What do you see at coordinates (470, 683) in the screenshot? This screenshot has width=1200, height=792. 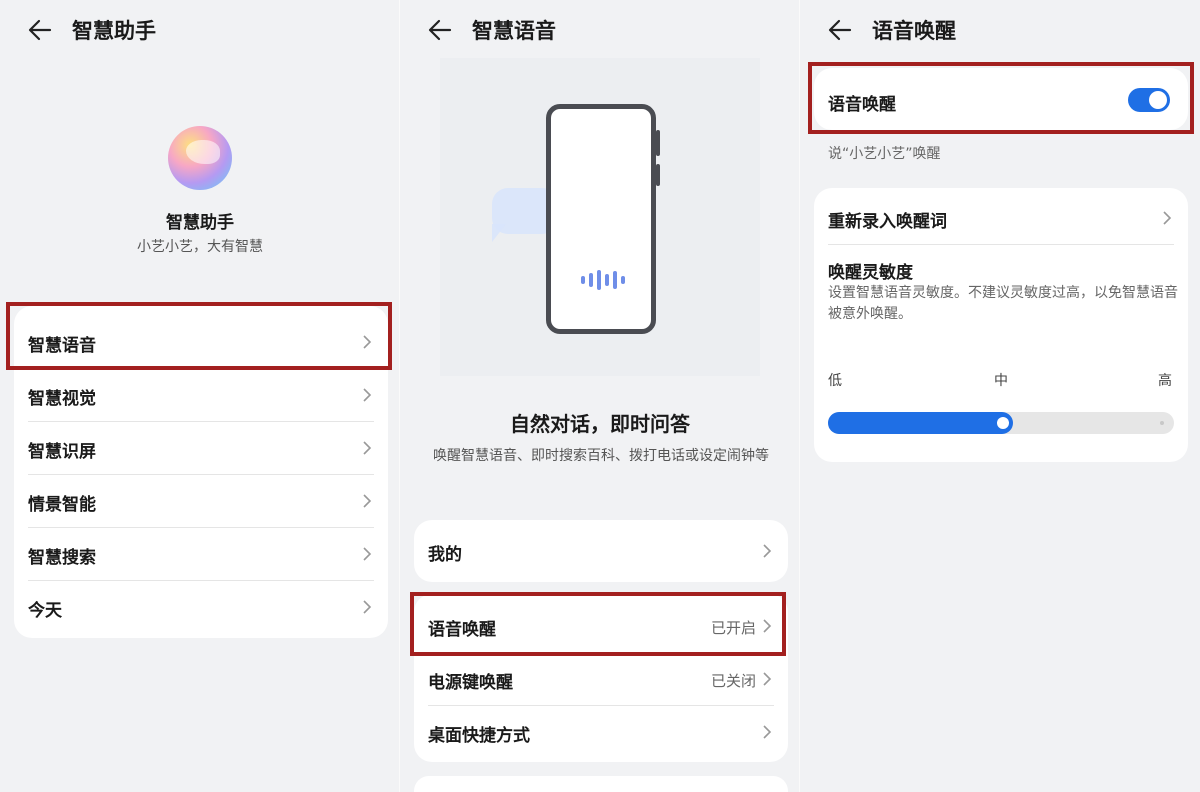 I see `list-item-label: 电源键唤醒` at bounding box center [470, 683].